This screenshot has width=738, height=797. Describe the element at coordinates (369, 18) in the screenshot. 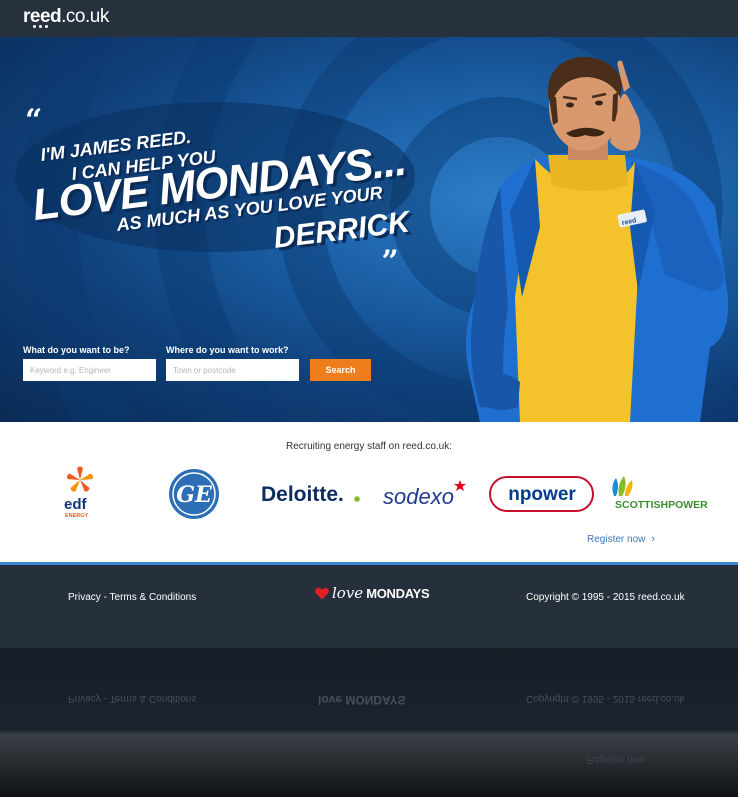

I see `top-bar: reed.co.uk` at that location.